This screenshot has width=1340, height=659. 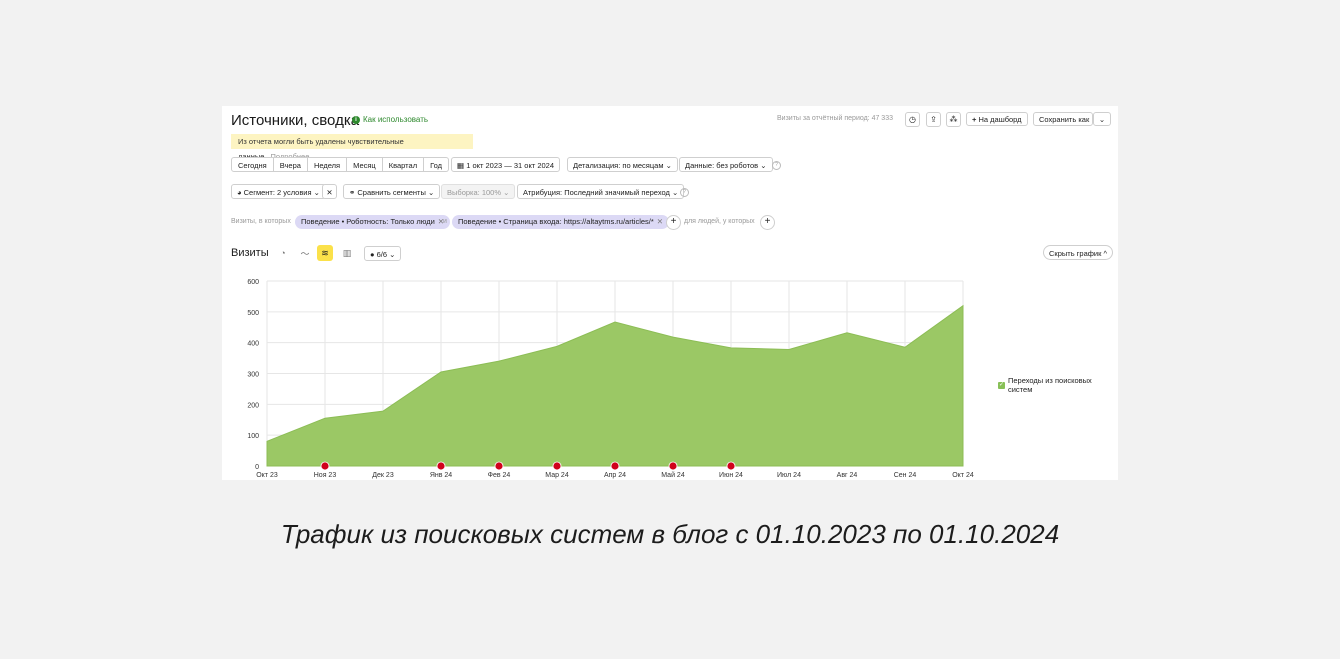 I want to click on compare-label: Сравнить сегменты, so click(x=391, y=192).